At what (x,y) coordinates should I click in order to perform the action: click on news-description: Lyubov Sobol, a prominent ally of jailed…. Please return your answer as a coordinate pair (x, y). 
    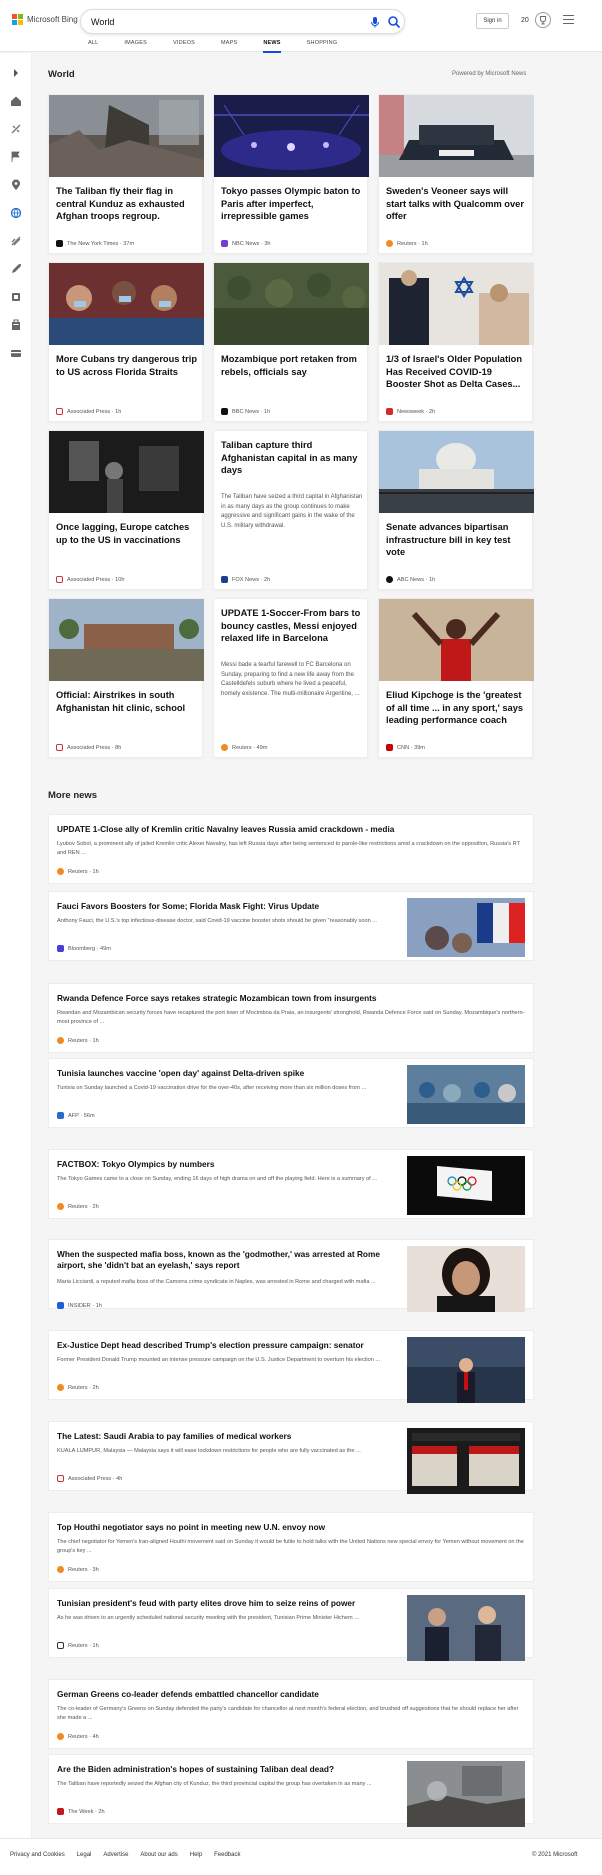
    Looking at the image, I should click on (288, 848).